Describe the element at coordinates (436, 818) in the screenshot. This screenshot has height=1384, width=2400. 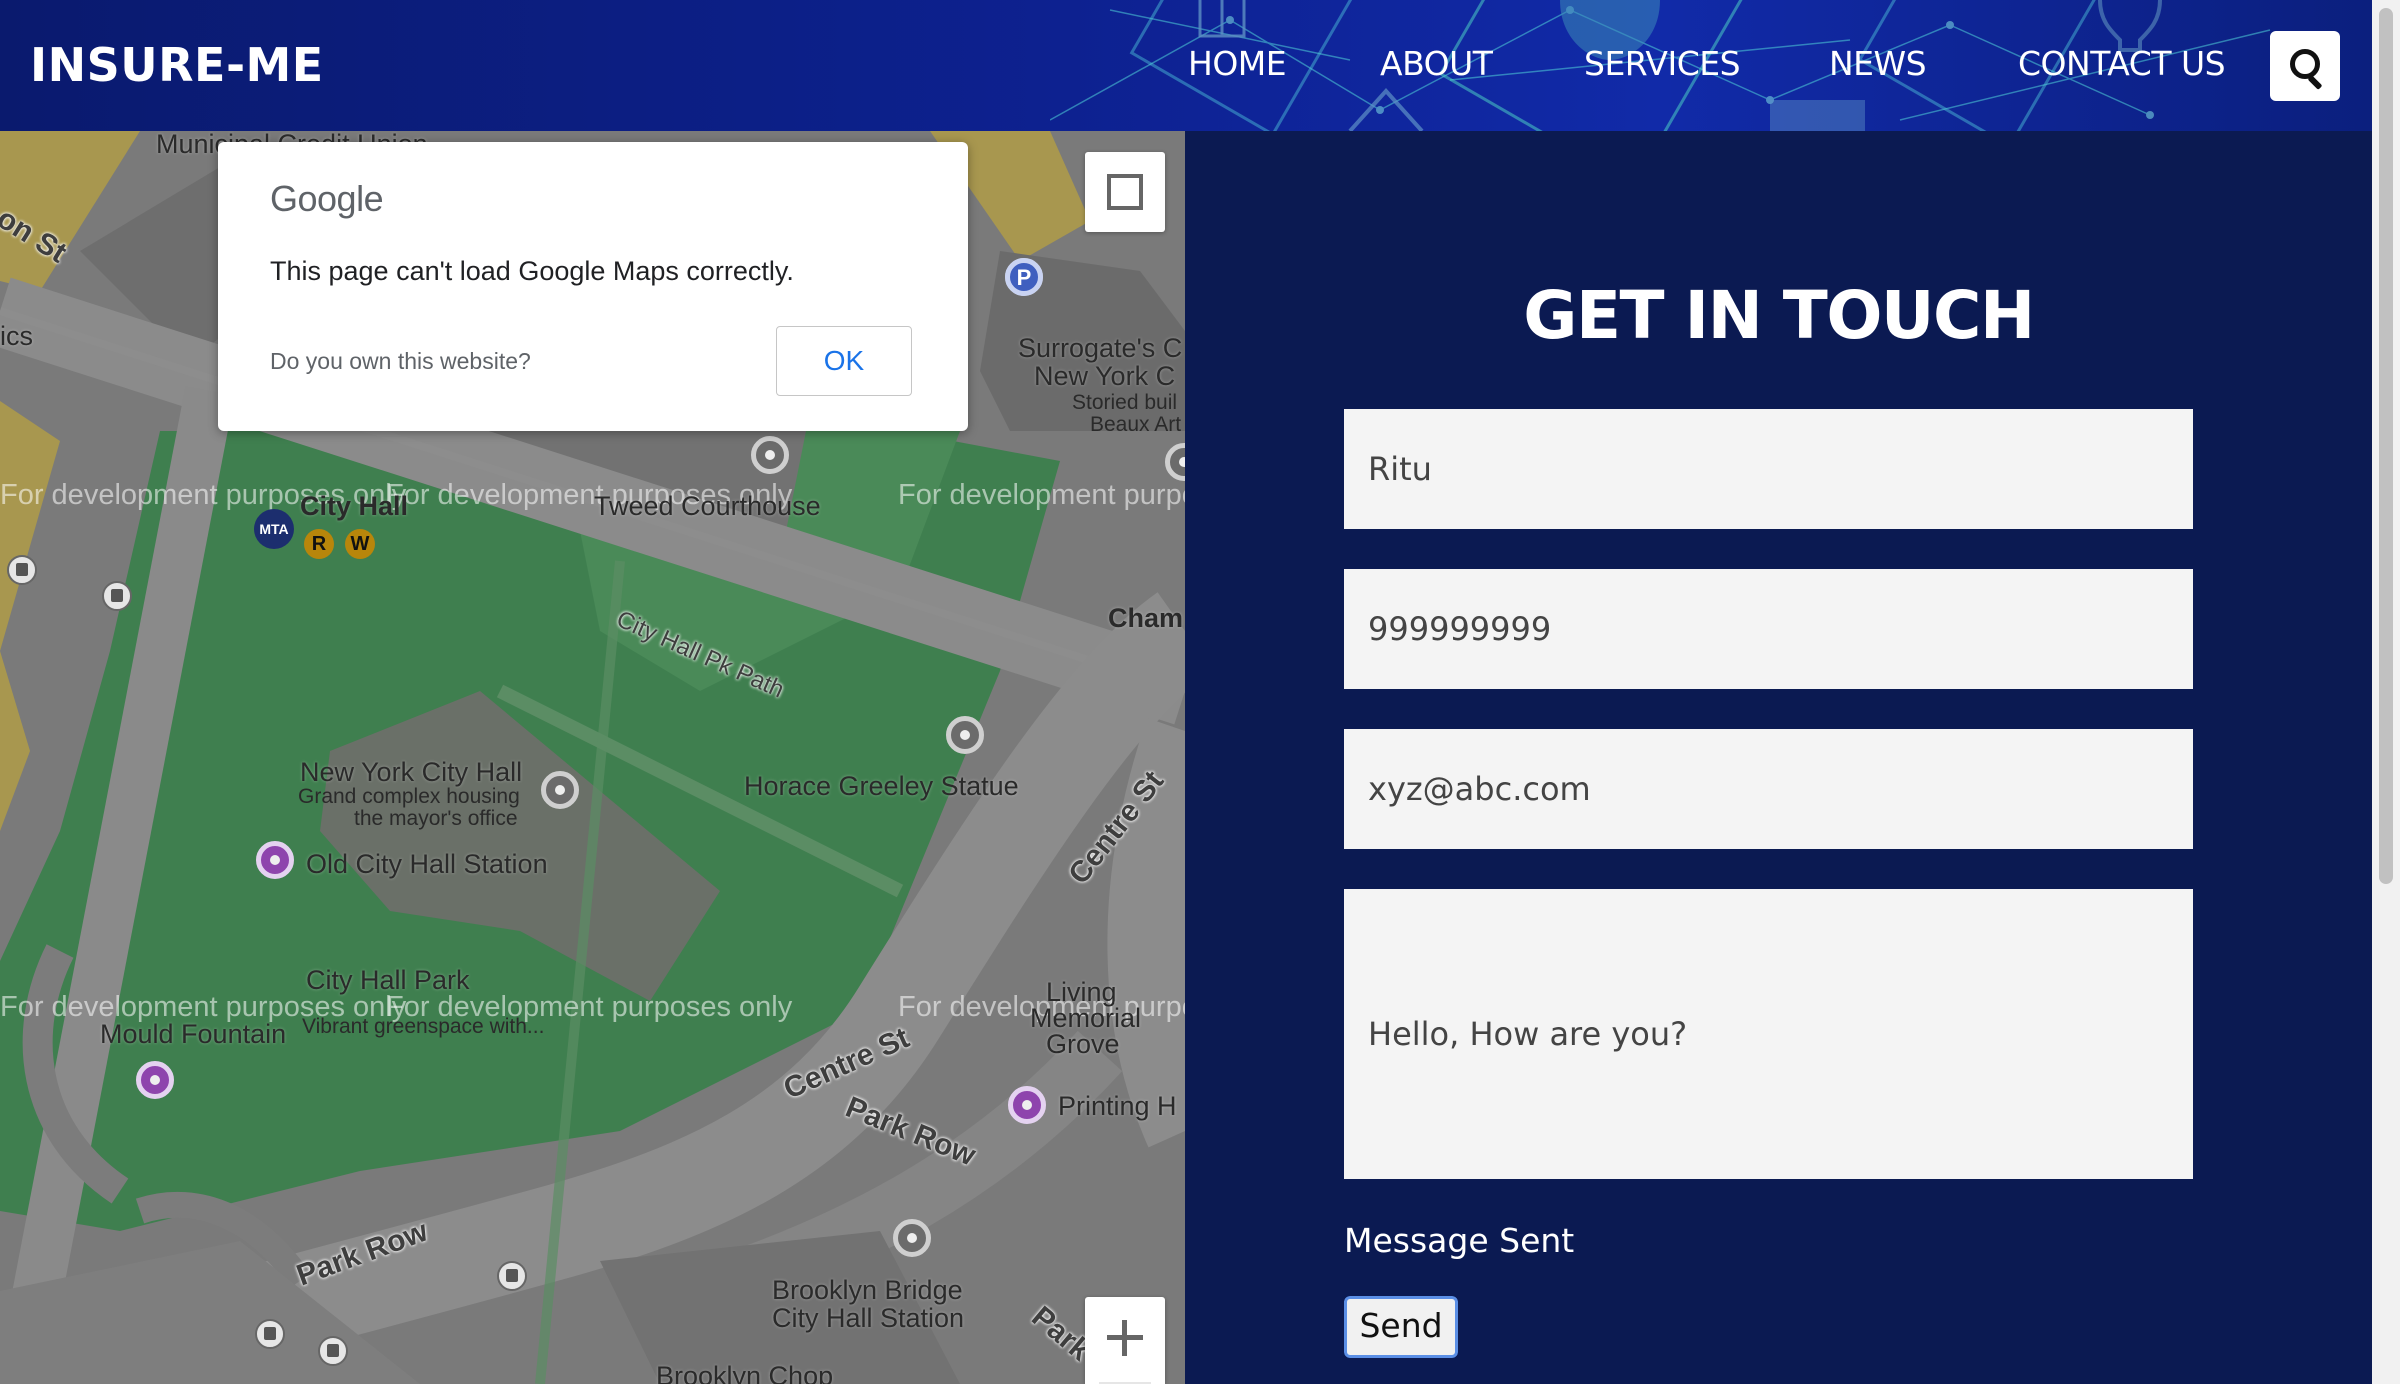
I see `place-sublabel: the mayor's office` at that location.